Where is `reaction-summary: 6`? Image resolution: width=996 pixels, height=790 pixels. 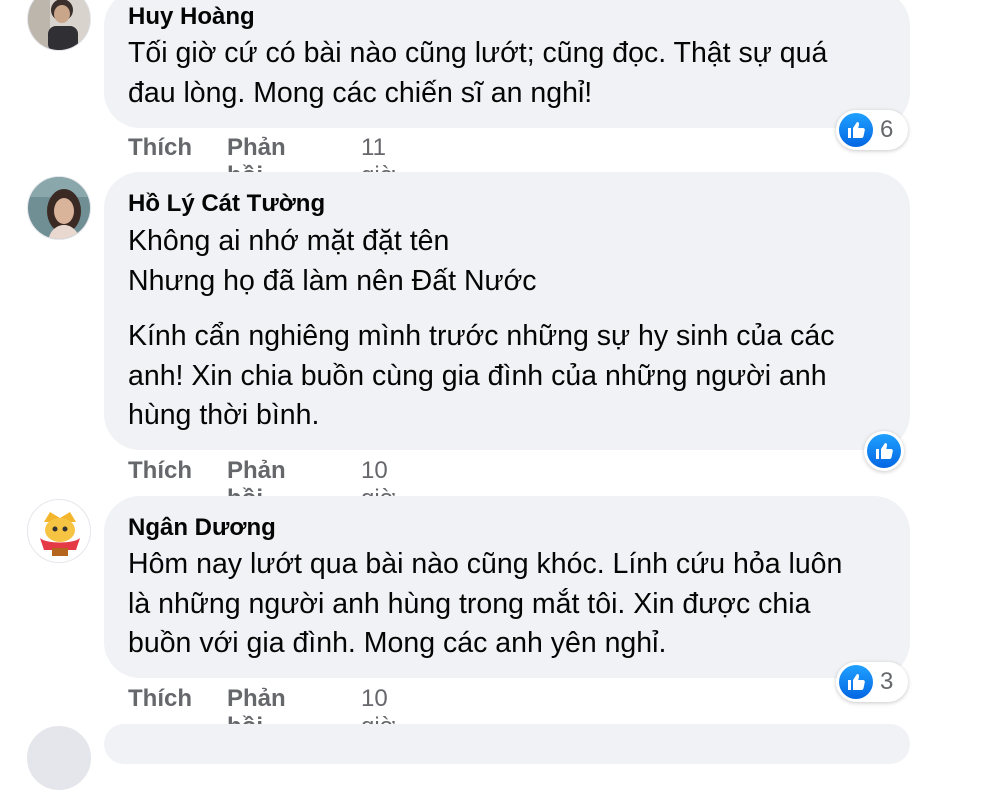 reaction-summary: 6 is located at coordinates (872, 130).